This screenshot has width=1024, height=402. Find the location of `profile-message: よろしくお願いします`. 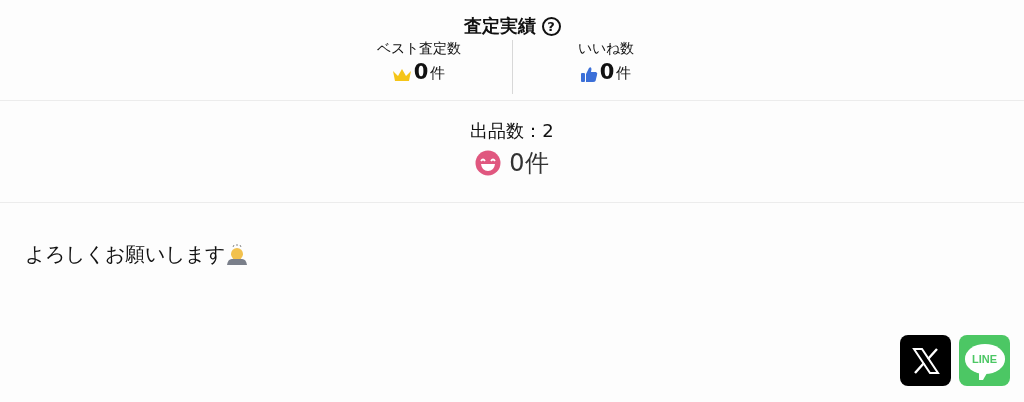

profile-message: よろしくお願いします is located at coordinates (125, 254).